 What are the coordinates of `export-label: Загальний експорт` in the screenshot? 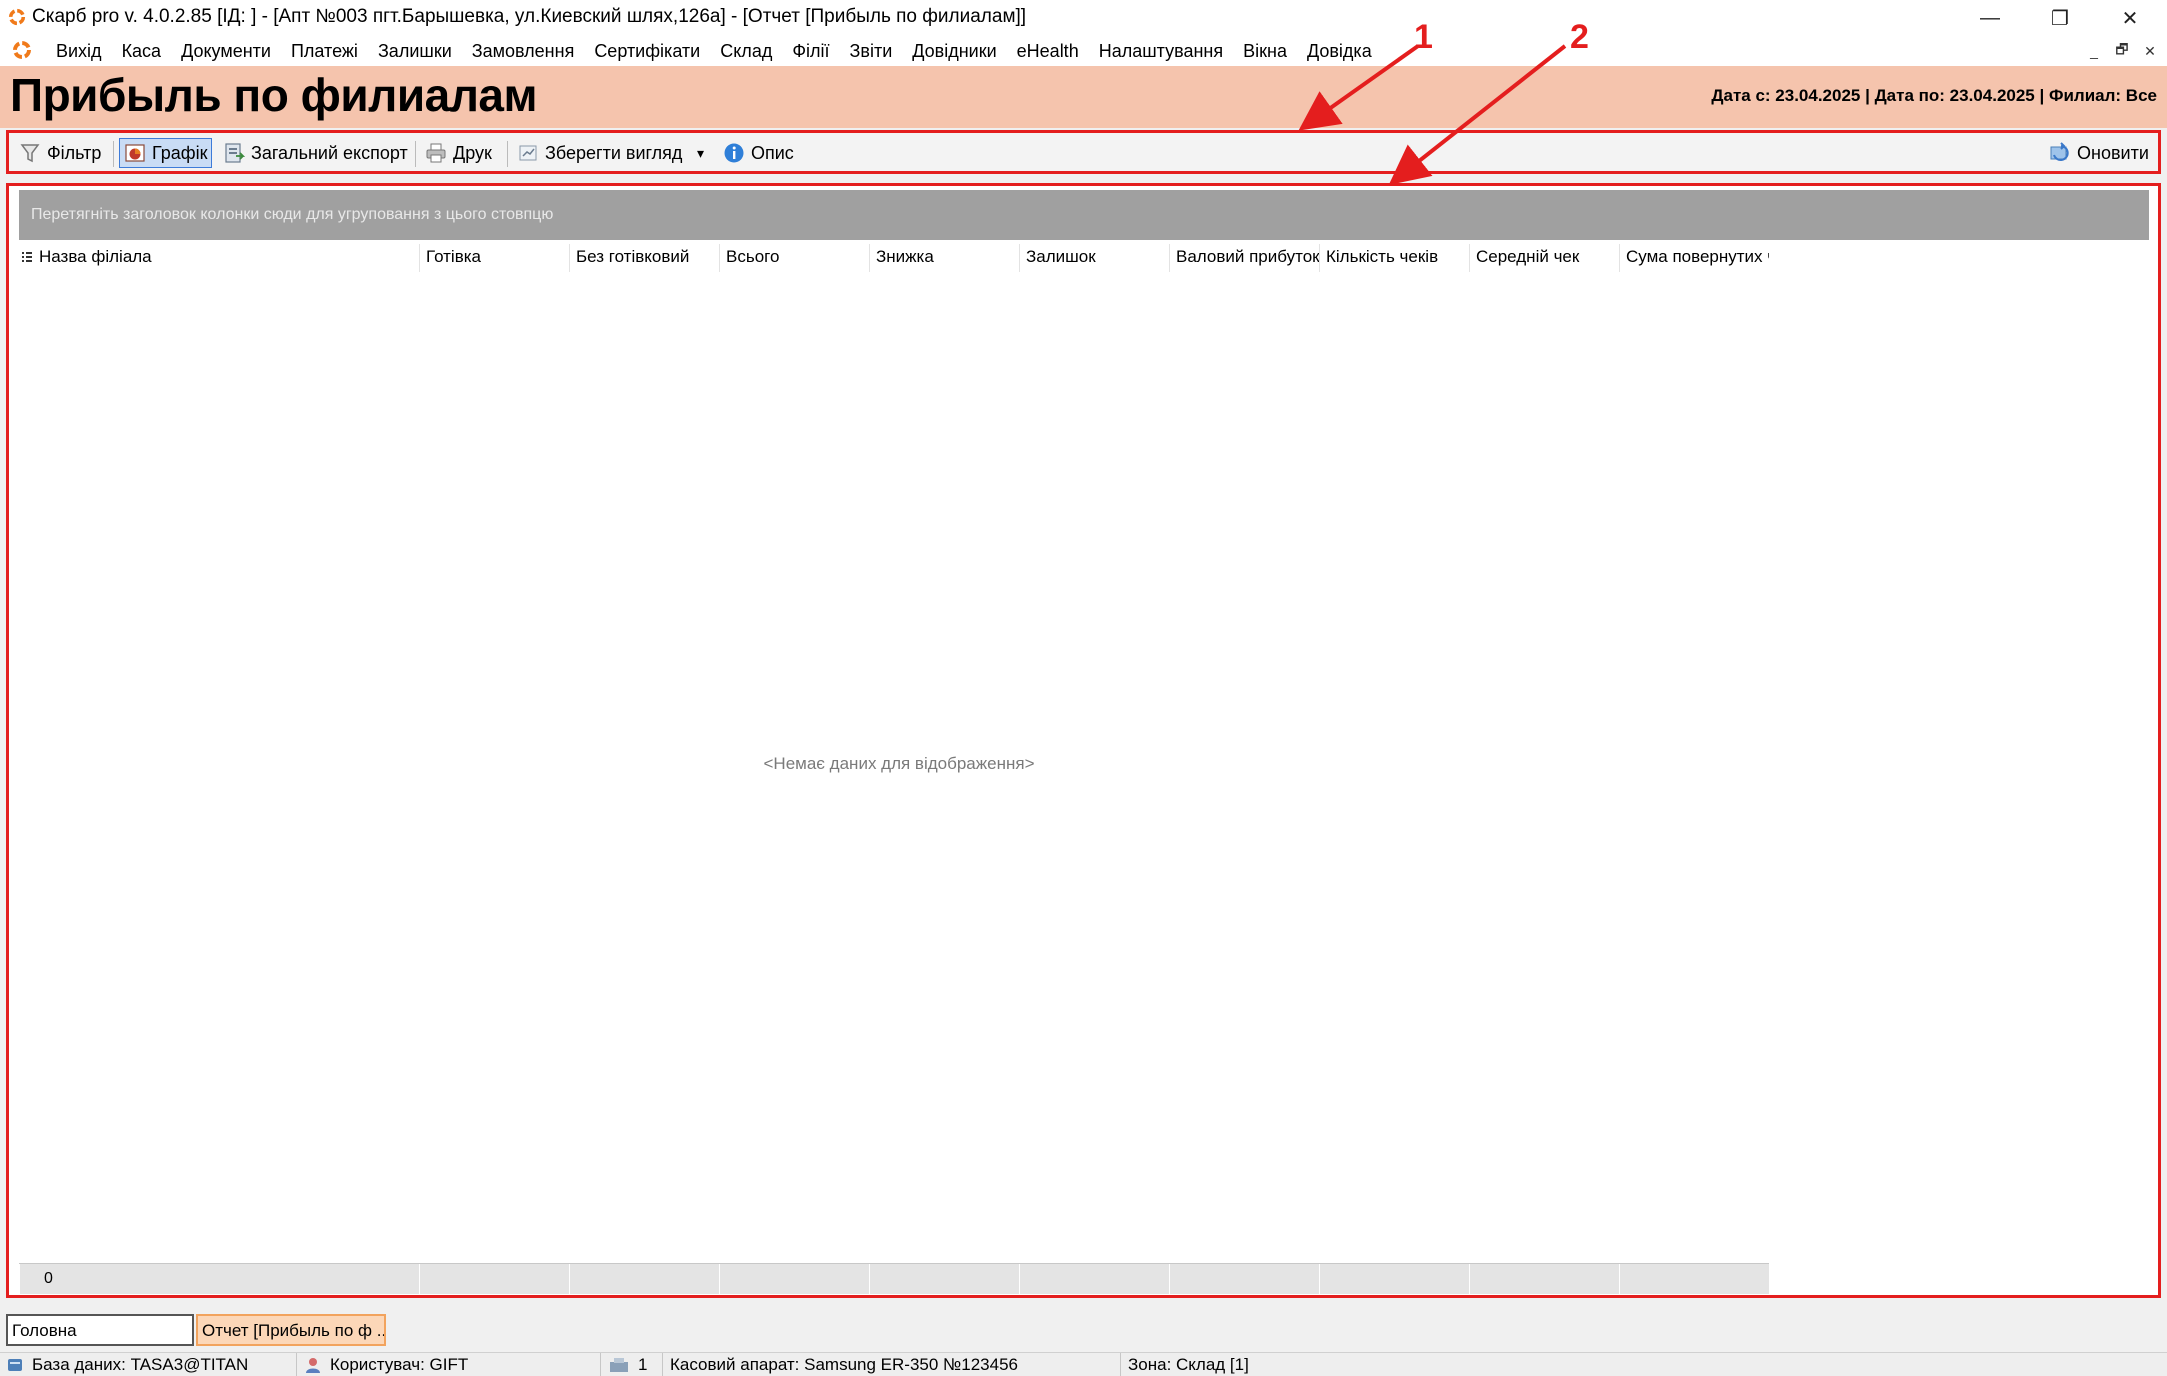 It's located at (329, 152).